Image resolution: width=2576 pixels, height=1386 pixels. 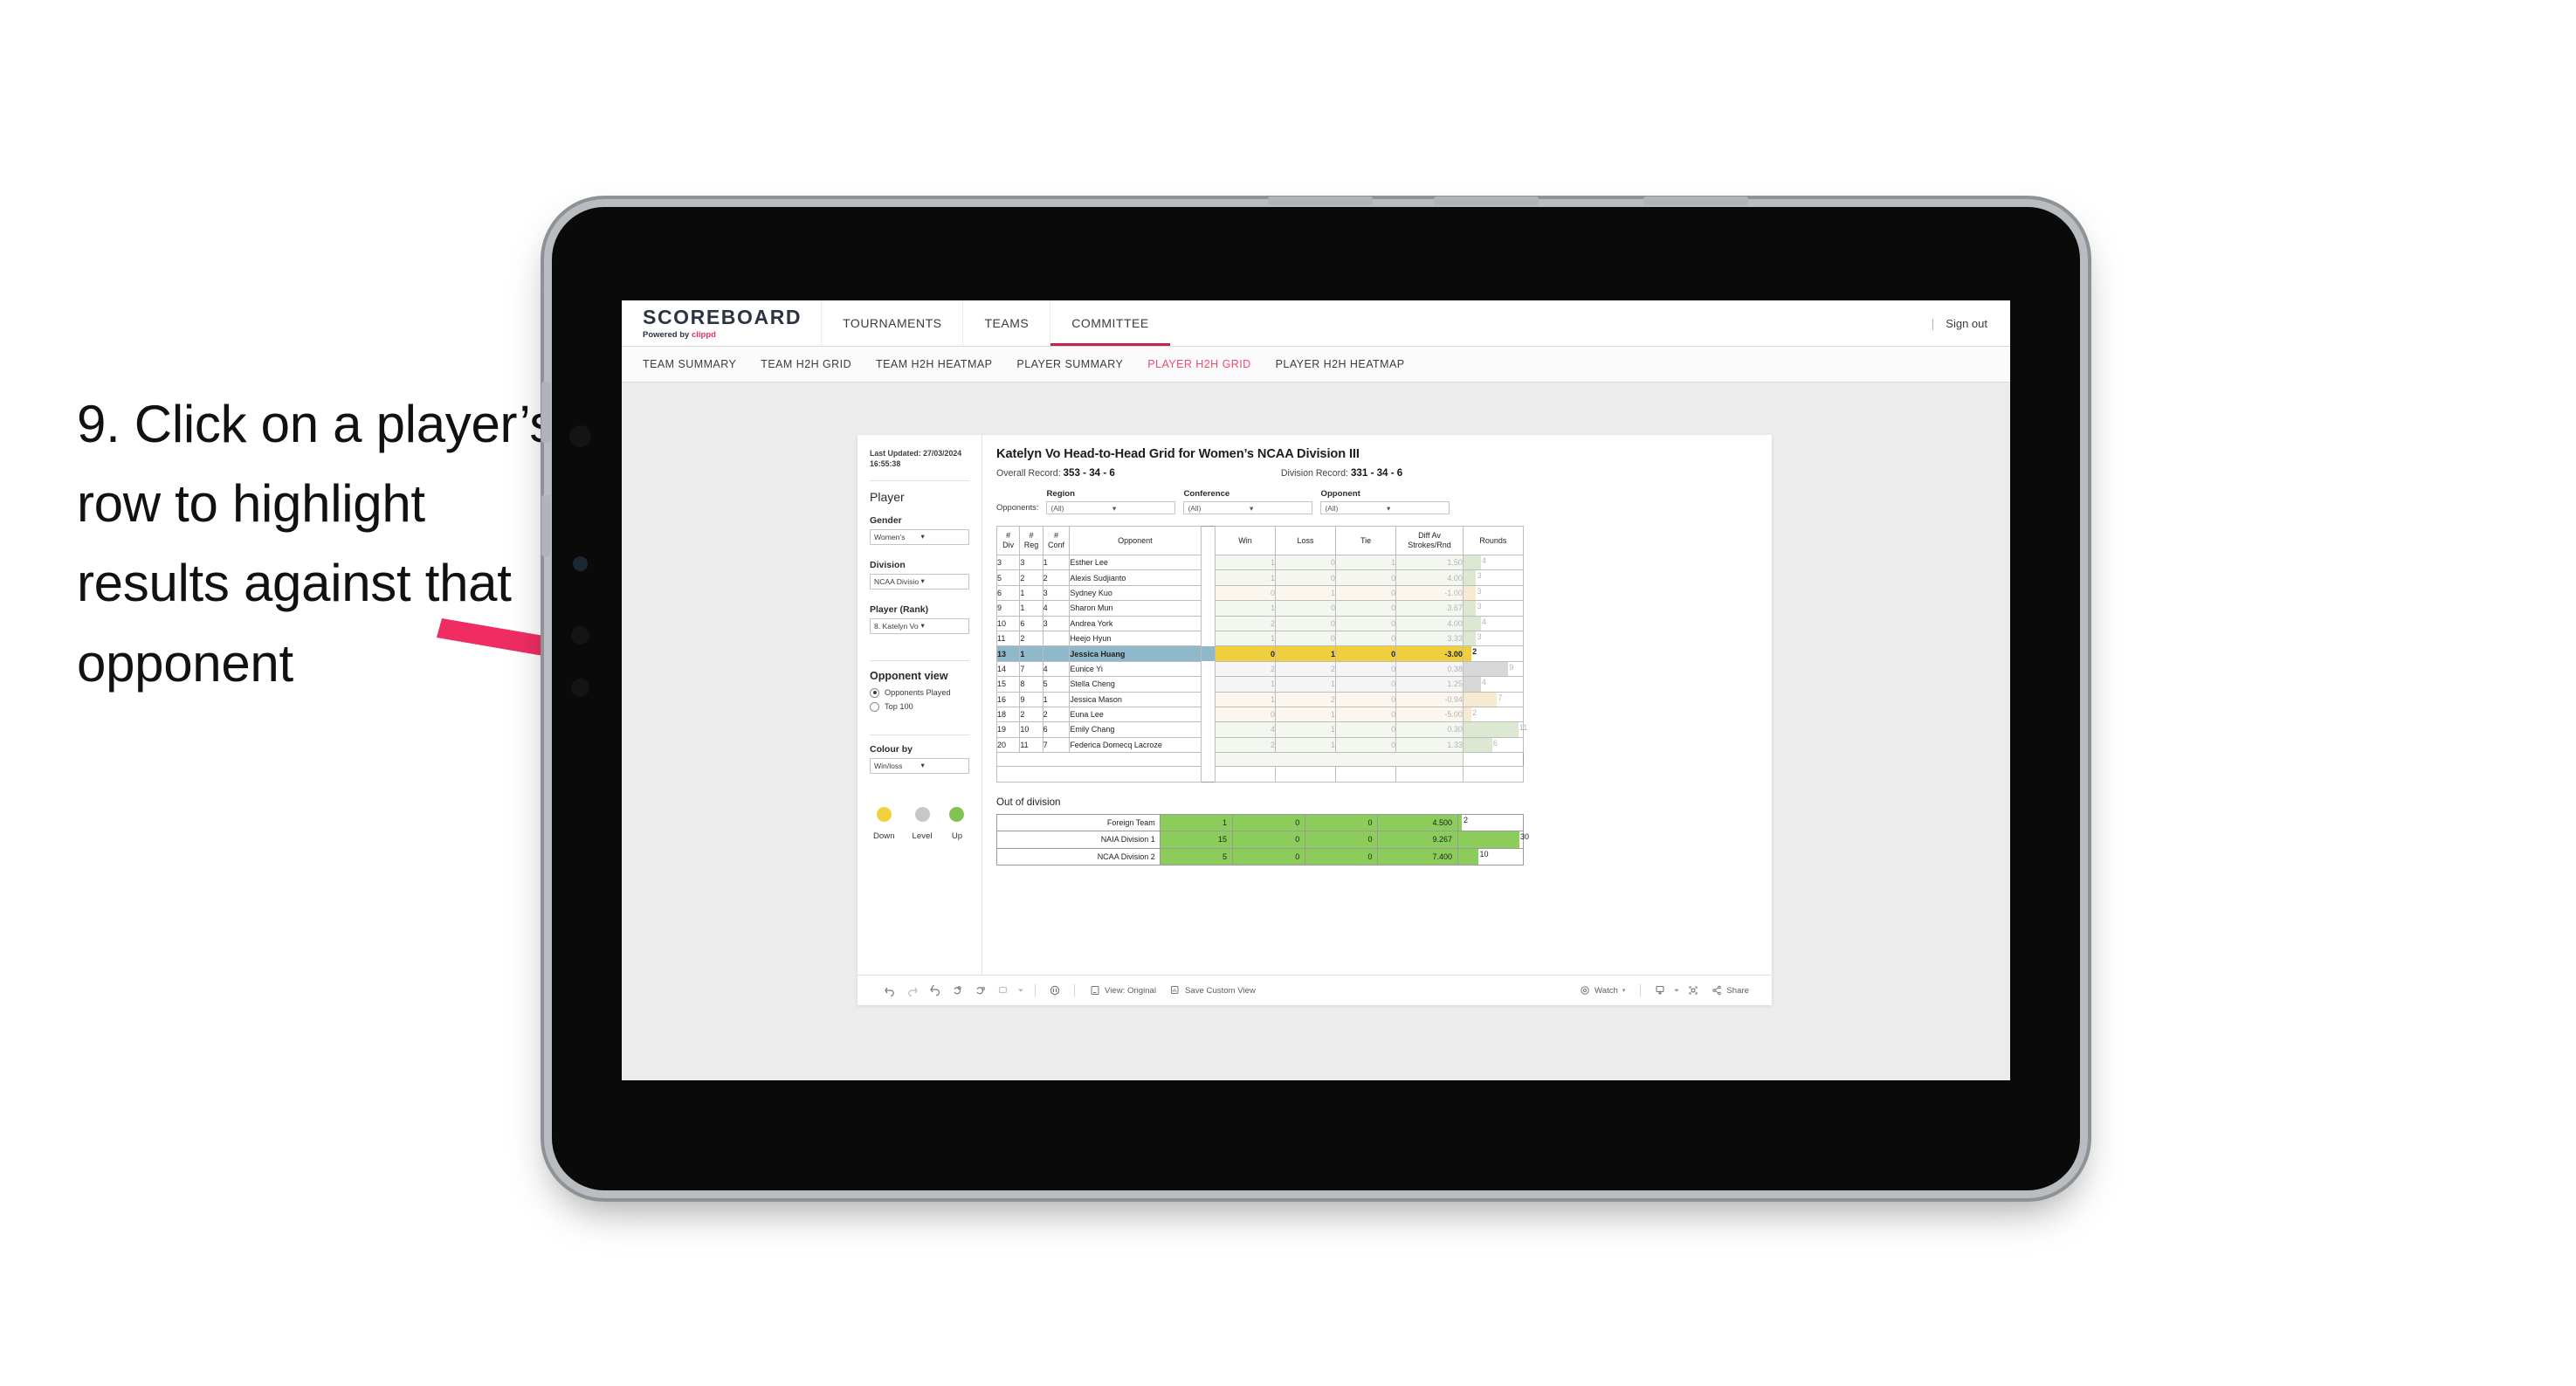 I want to click on view-original-label: View: Original, so click(x=1131, y=991).